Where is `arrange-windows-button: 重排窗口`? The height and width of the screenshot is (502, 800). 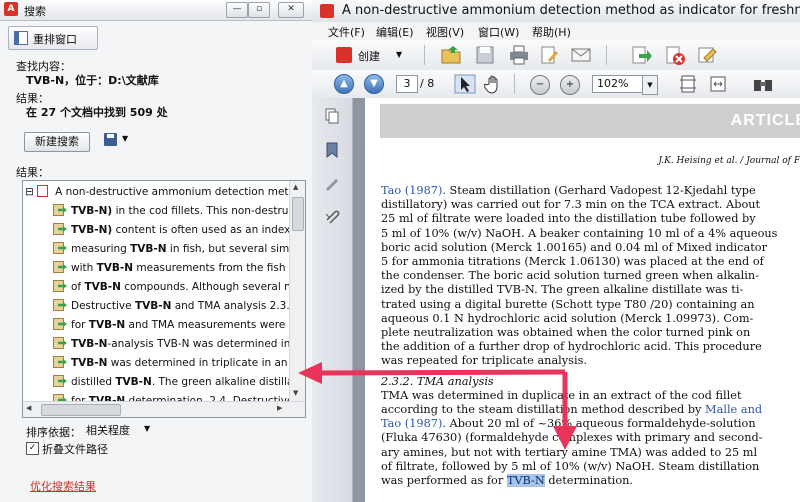
arrange-windows-button: 重排窗口 is located at coordinates (53, 38).